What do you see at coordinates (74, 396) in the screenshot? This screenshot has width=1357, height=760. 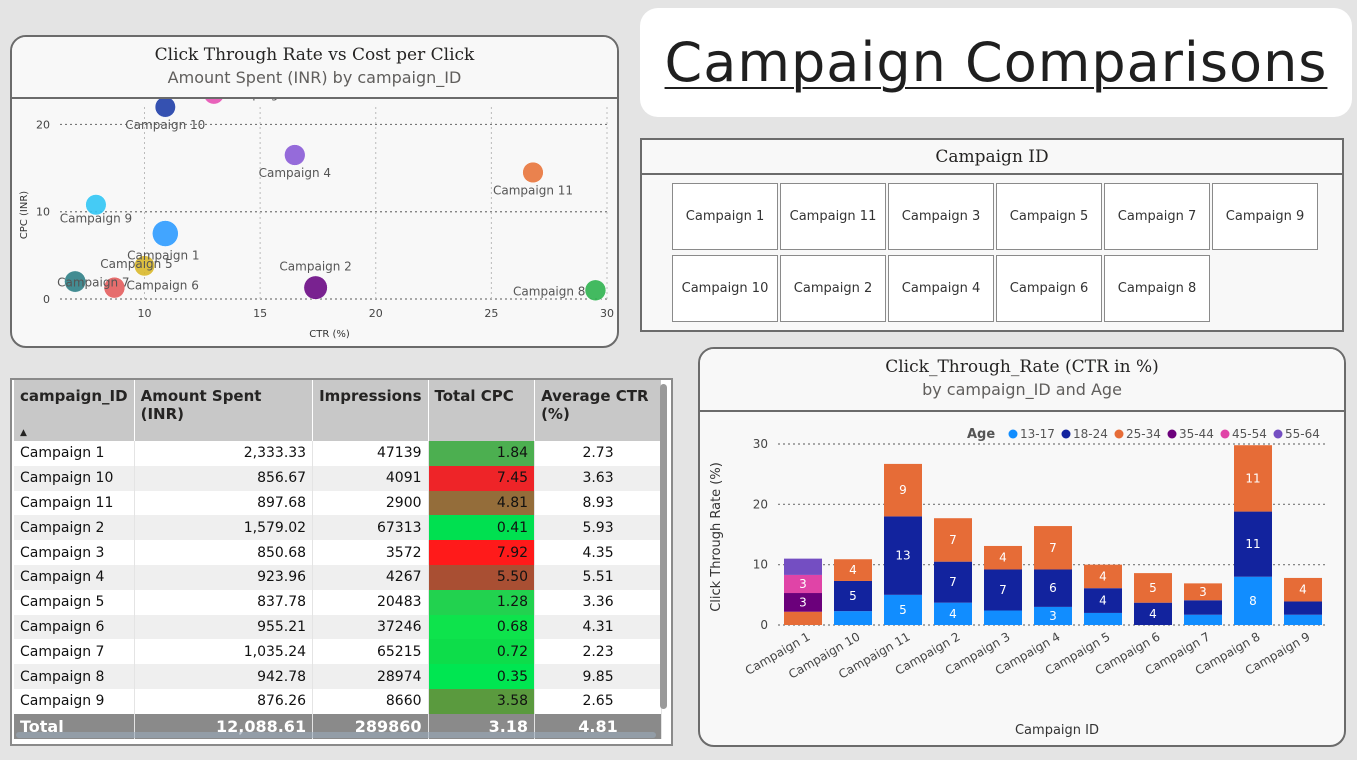 I see `column-header-label: campaign_ID` at bounding box center [74, 396].